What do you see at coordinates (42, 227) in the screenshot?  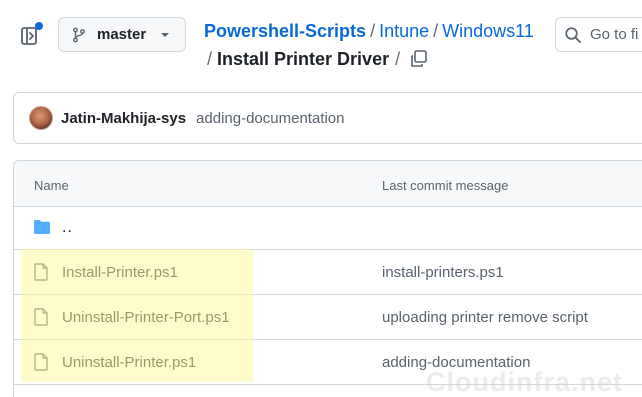 I see `folder-icon` at bounding box center [42, 227].